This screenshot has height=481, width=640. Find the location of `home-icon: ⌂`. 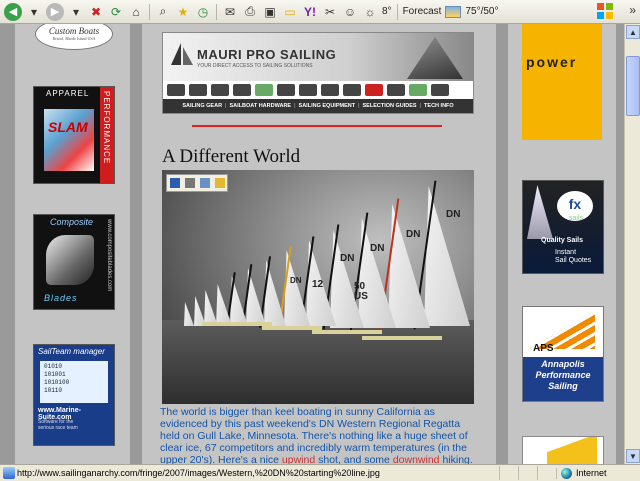

home-icon: ⌂ is located at coordinates (136, 12).